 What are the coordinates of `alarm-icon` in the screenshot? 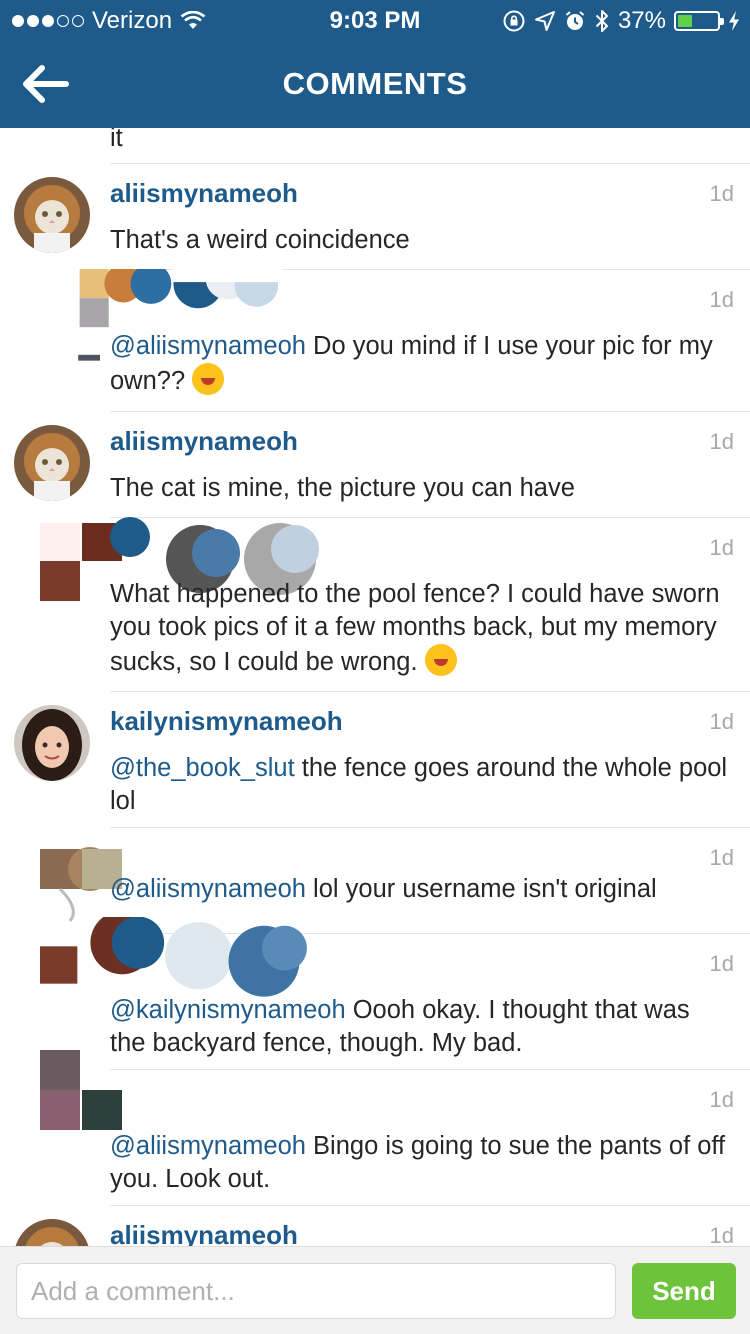 It's located at (575, 20).